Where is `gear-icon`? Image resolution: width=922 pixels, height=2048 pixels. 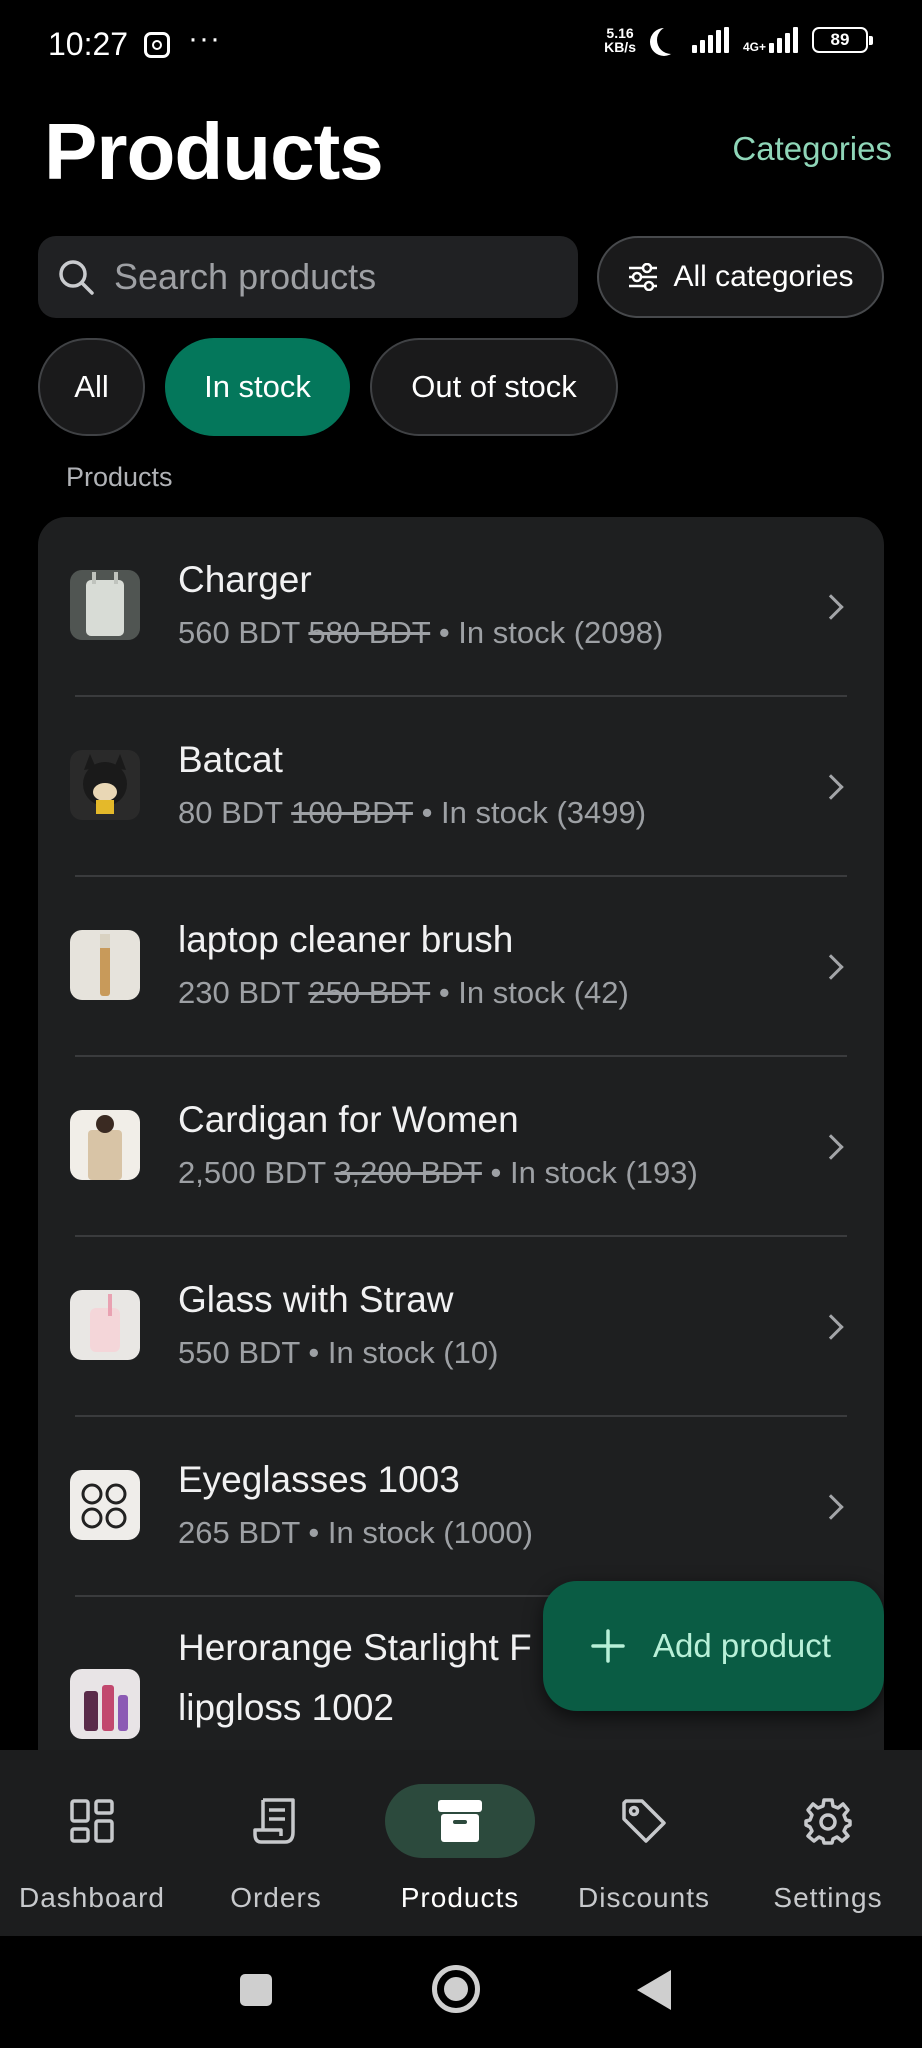
gear-icon is located at coordinates (828, 1821).